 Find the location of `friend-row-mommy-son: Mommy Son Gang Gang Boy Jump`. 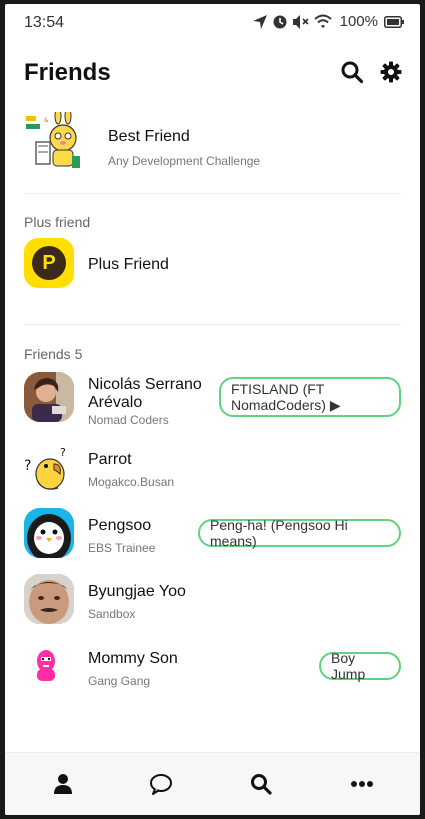

friend-row-mommy-son: Mommy Son Gang Gang Boy Jump is located at coordinates (212, 667).